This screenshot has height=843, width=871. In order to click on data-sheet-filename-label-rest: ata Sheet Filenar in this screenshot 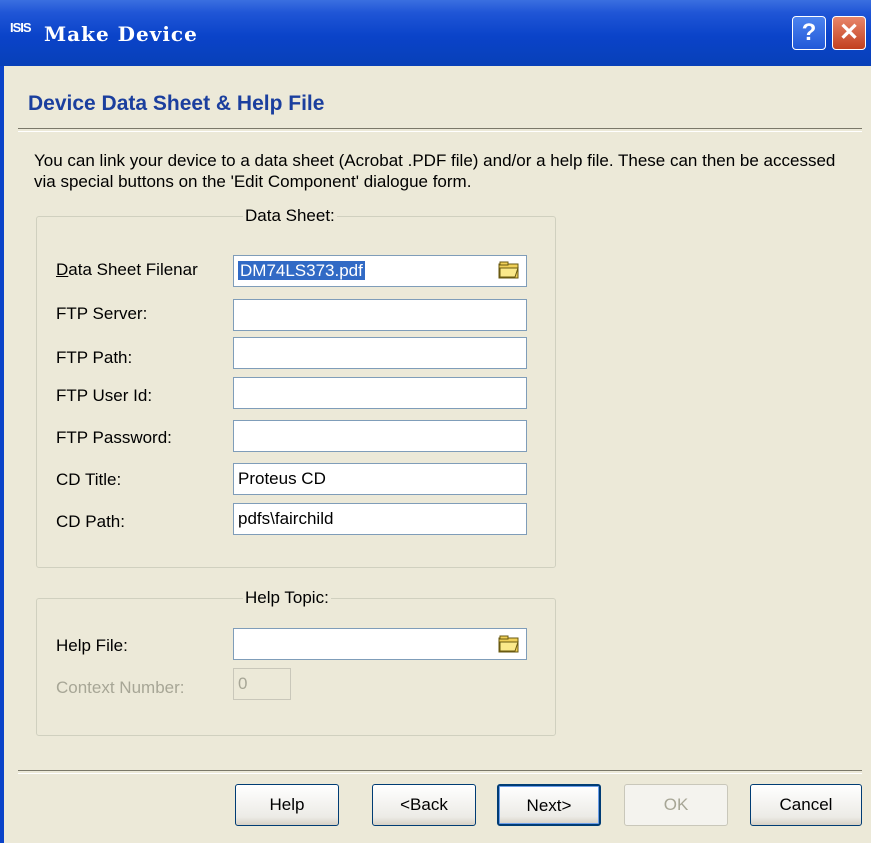, I will do `click(133, 269)`.